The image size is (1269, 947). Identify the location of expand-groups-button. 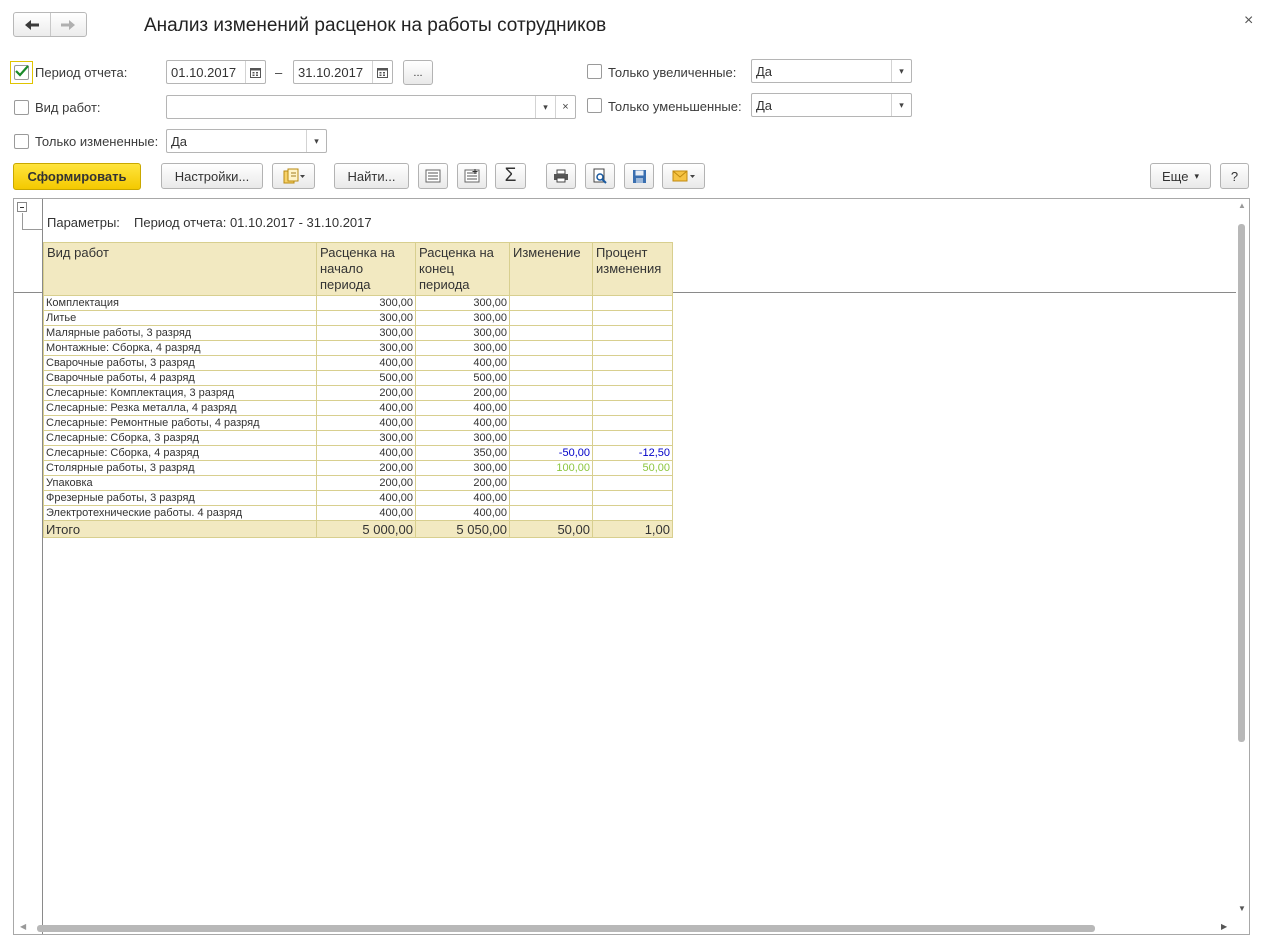
(472, 176).